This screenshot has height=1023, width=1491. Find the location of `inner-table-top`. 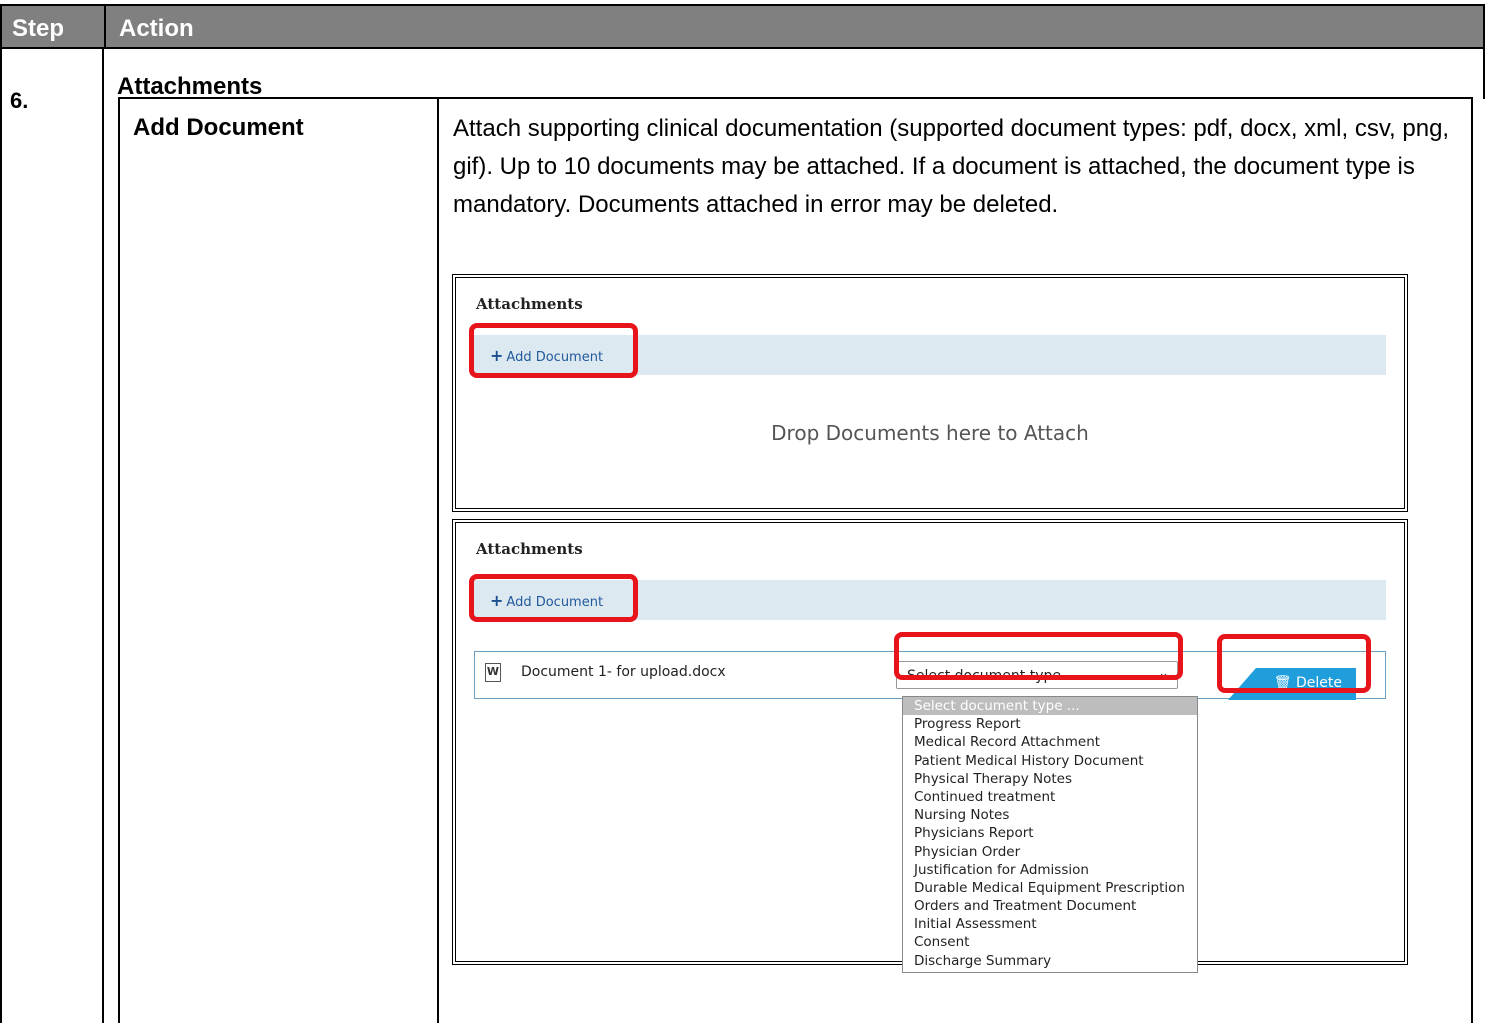

inner-table-top is located at coordinates (795, 98).